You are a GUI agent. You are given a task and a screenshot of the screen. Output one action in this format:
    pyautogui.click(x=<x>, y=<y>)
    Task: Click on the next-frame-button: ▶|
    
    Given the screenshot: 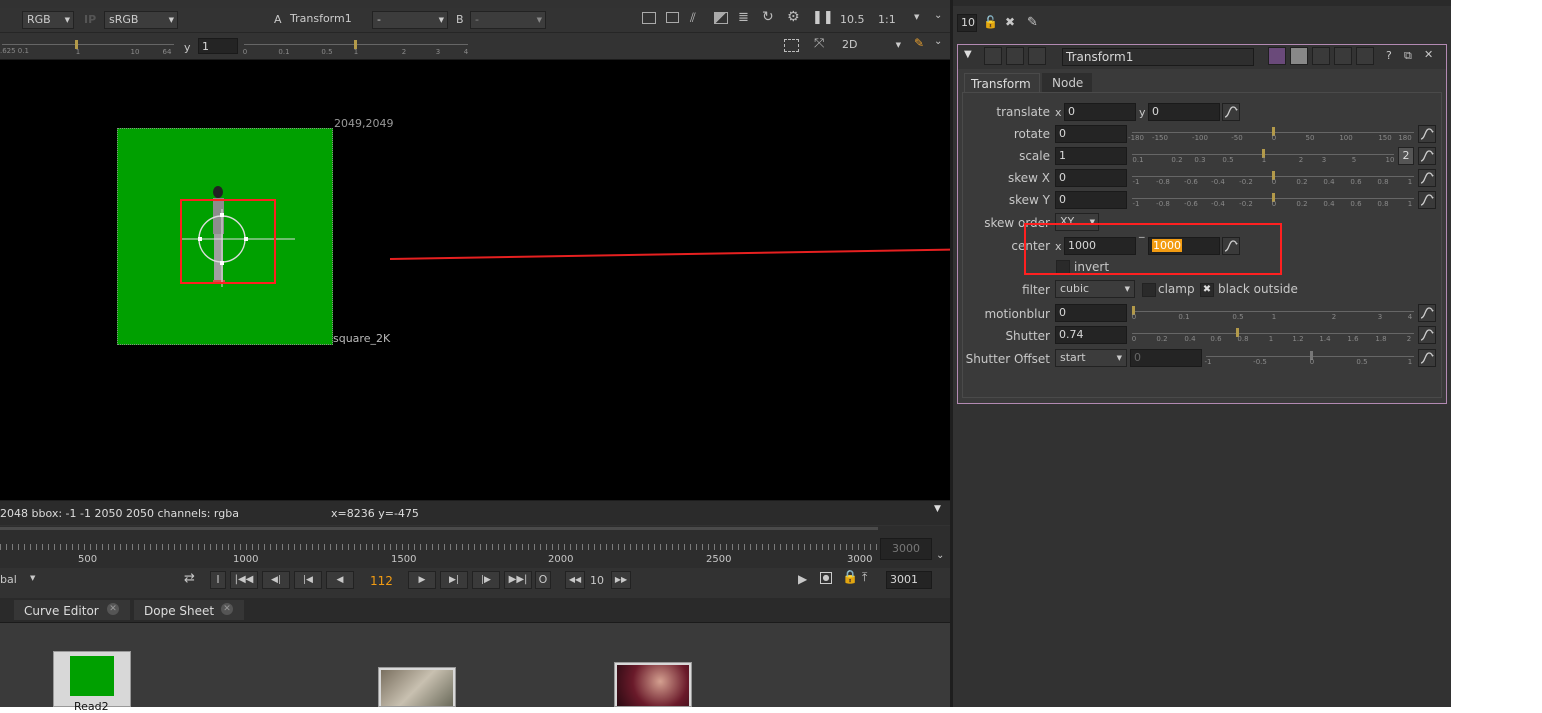 What is the action you would take?
    pyautogui.click(x=454, y=580)
    